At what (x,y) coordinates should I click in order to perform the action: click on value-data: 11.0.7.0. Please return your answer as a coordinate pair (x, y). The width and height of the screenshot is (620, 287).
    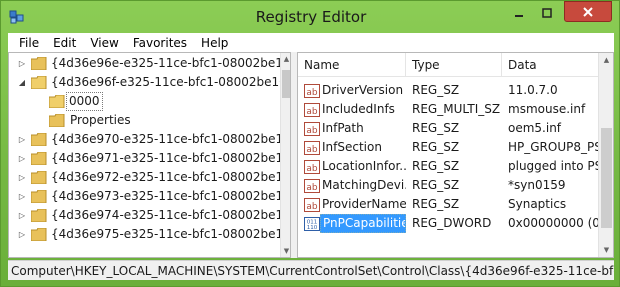
    Looking at the image, I should click on (533, 90).